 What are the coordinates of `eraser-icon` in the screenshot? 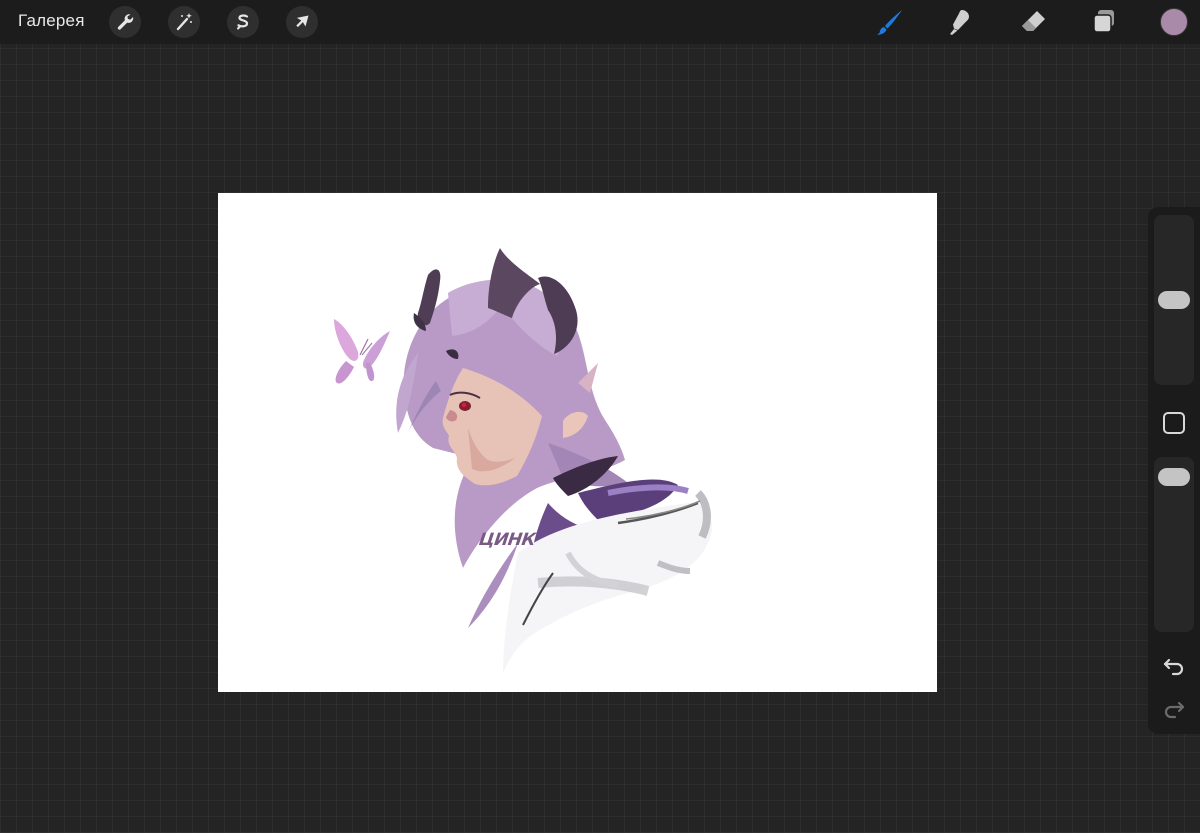 It's located at (1033, 21).